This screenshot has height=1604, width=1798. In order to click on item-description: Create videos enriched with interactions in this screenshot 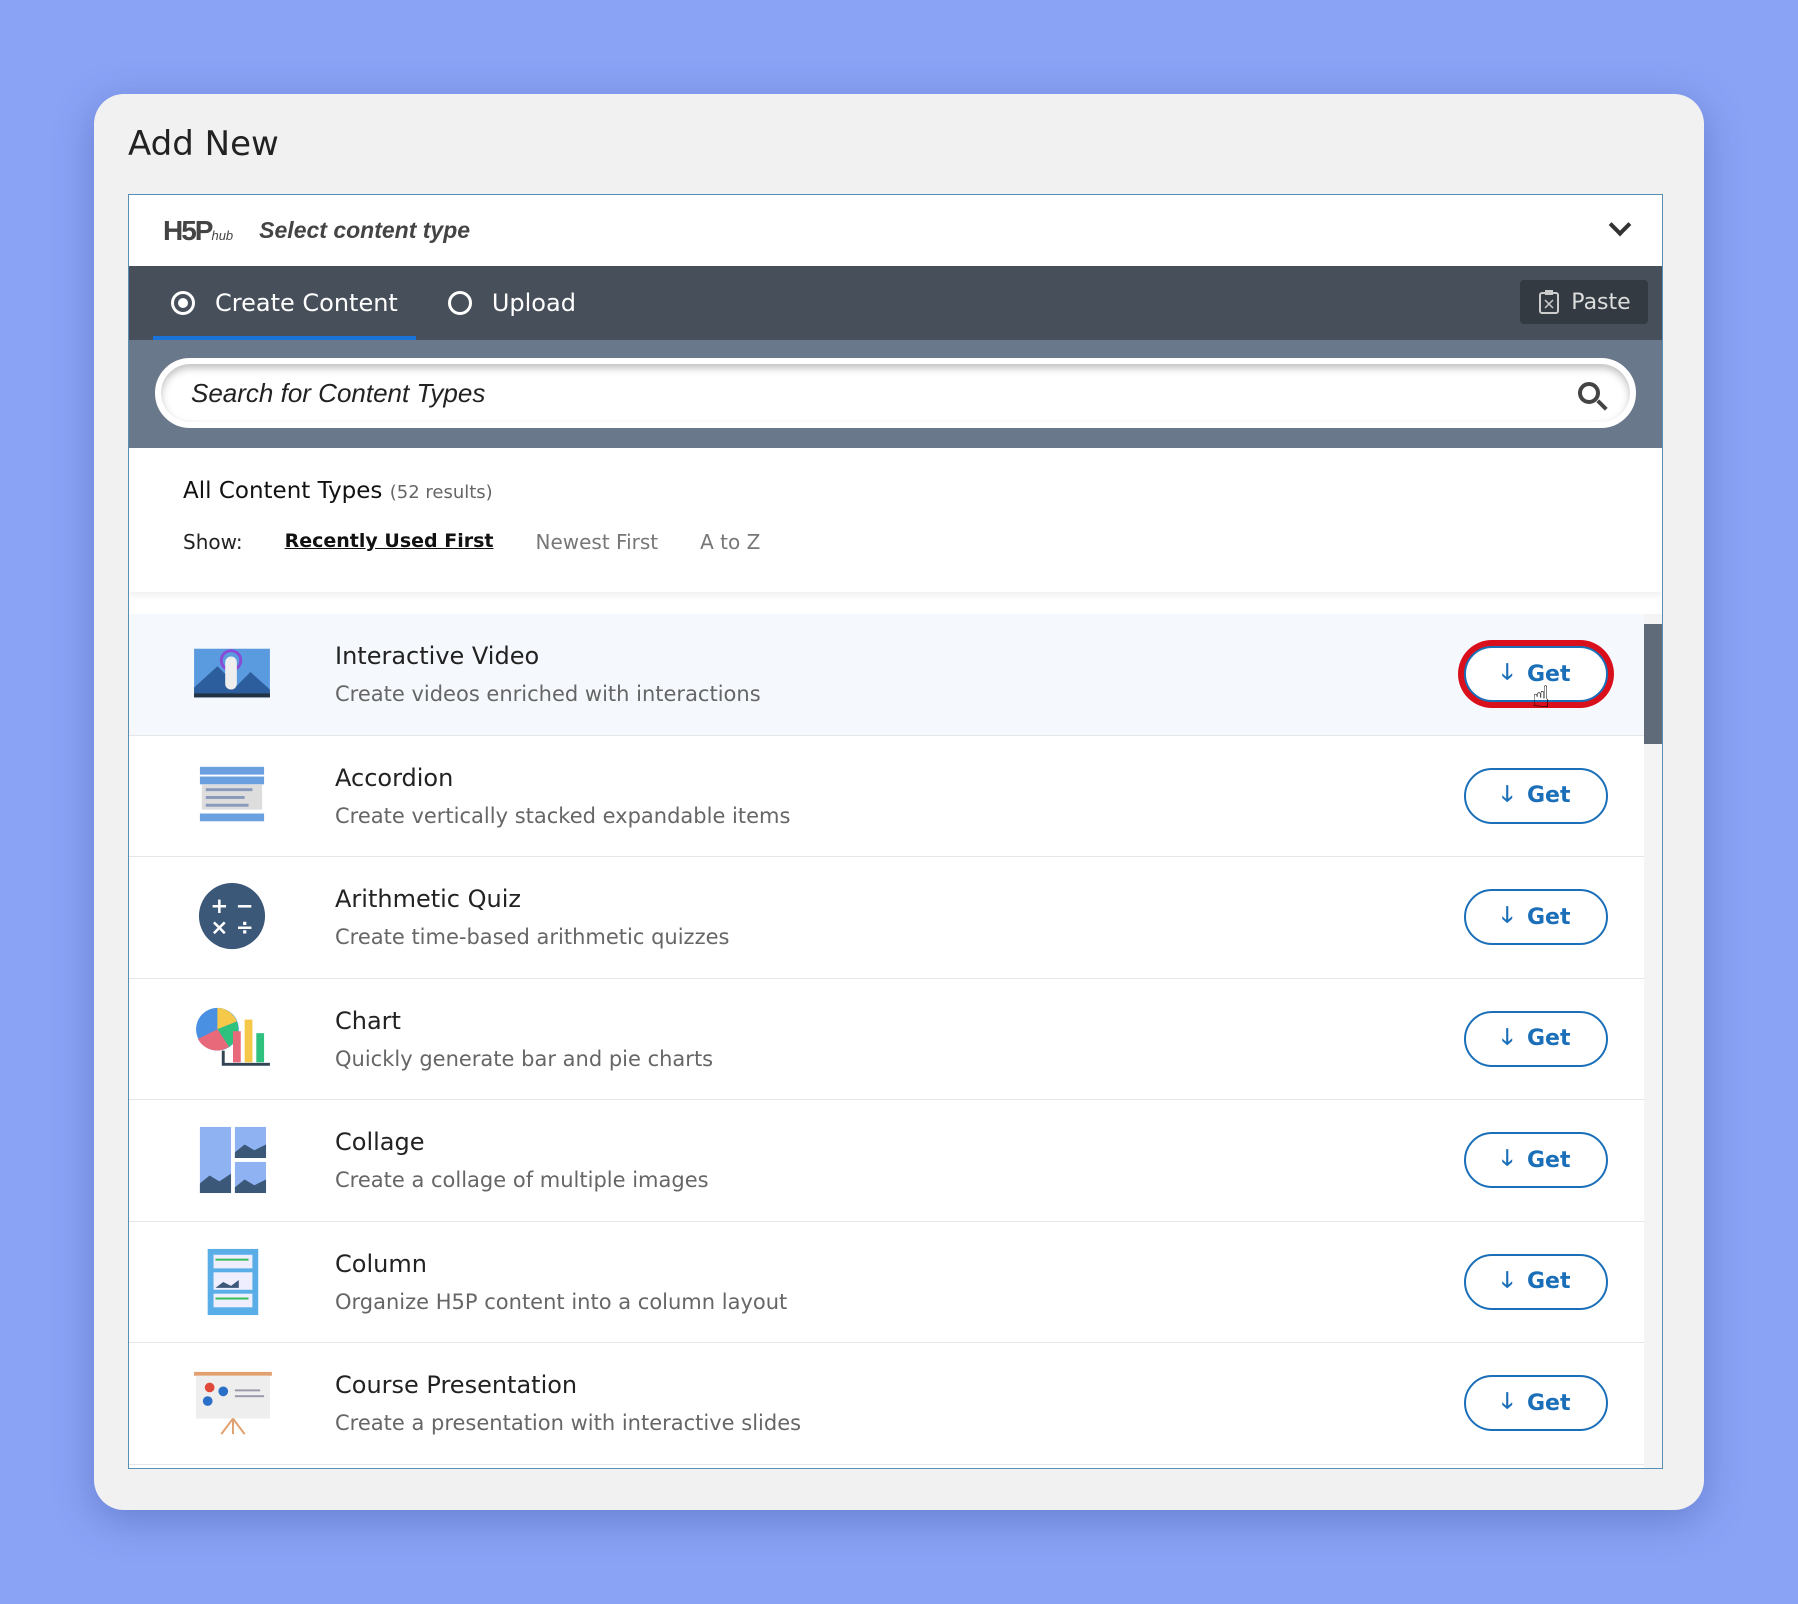, I will do `click(548, 694)`.